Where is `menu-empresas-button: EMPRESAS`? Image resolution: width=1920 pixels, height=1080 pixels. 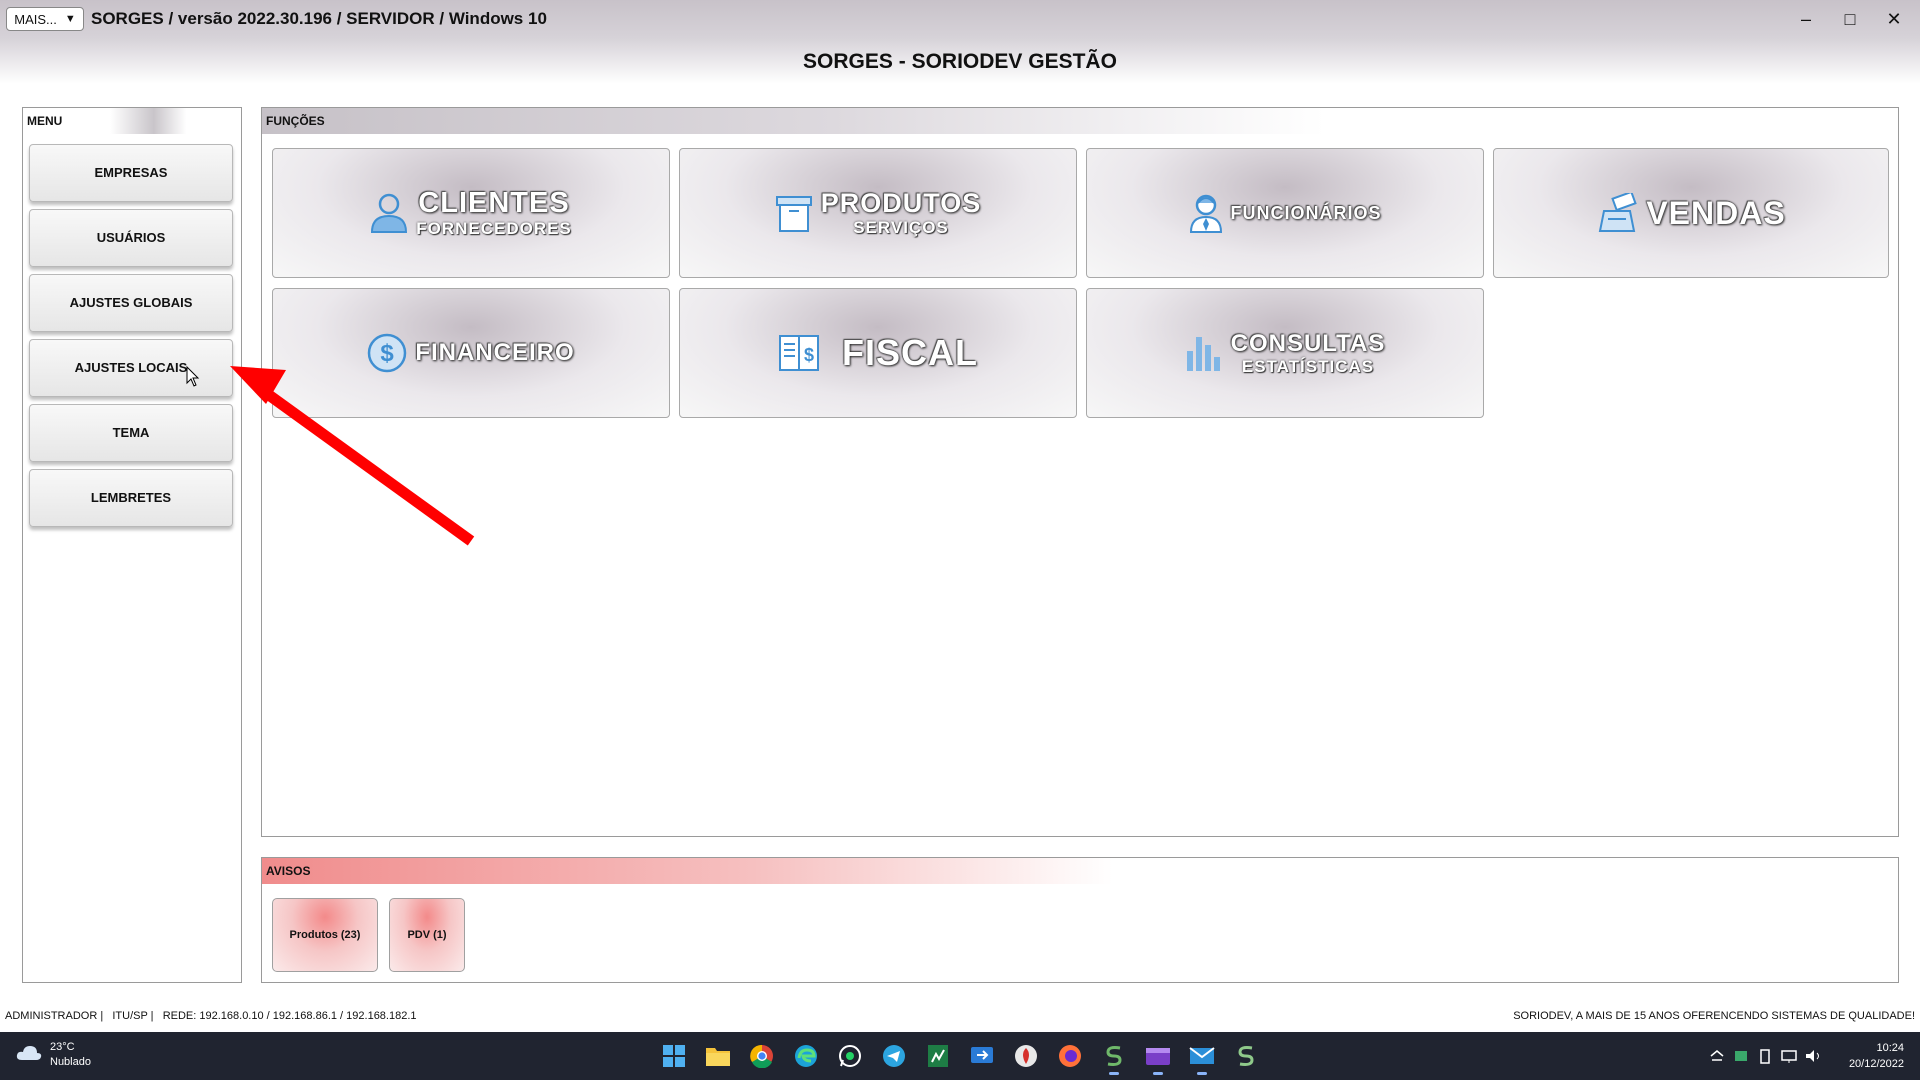 menu-empresas-button: EMPRESAS is located at coordinates (131, 173).